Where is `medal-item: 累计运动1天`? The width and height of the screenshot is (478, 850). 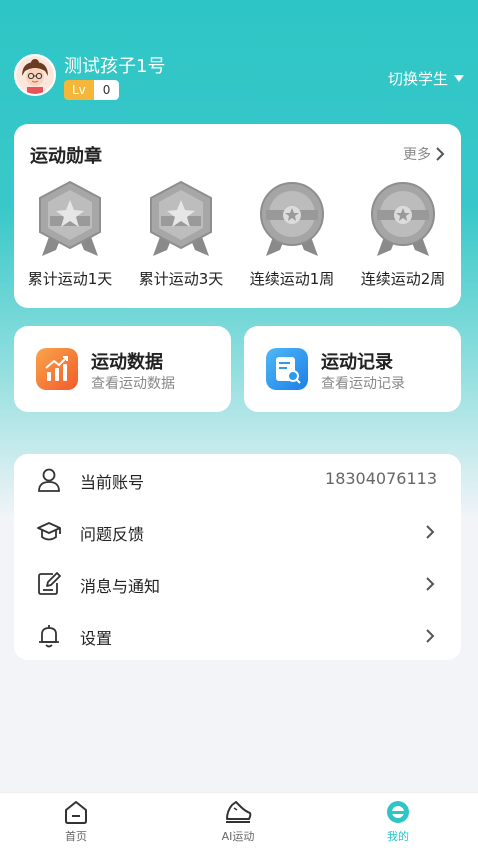 medal-item: 累计运动1天 is located at coordinates (70, 238).